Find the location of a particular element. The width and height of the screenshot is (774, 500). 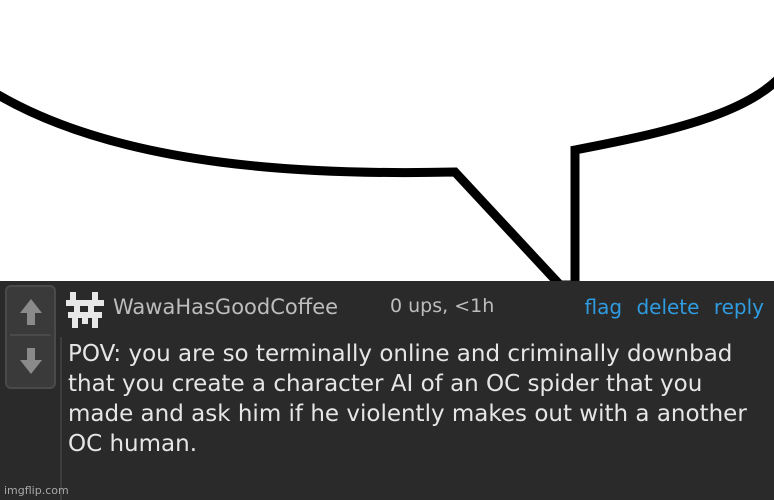

vote-controls is located at coordinates (30, 337).